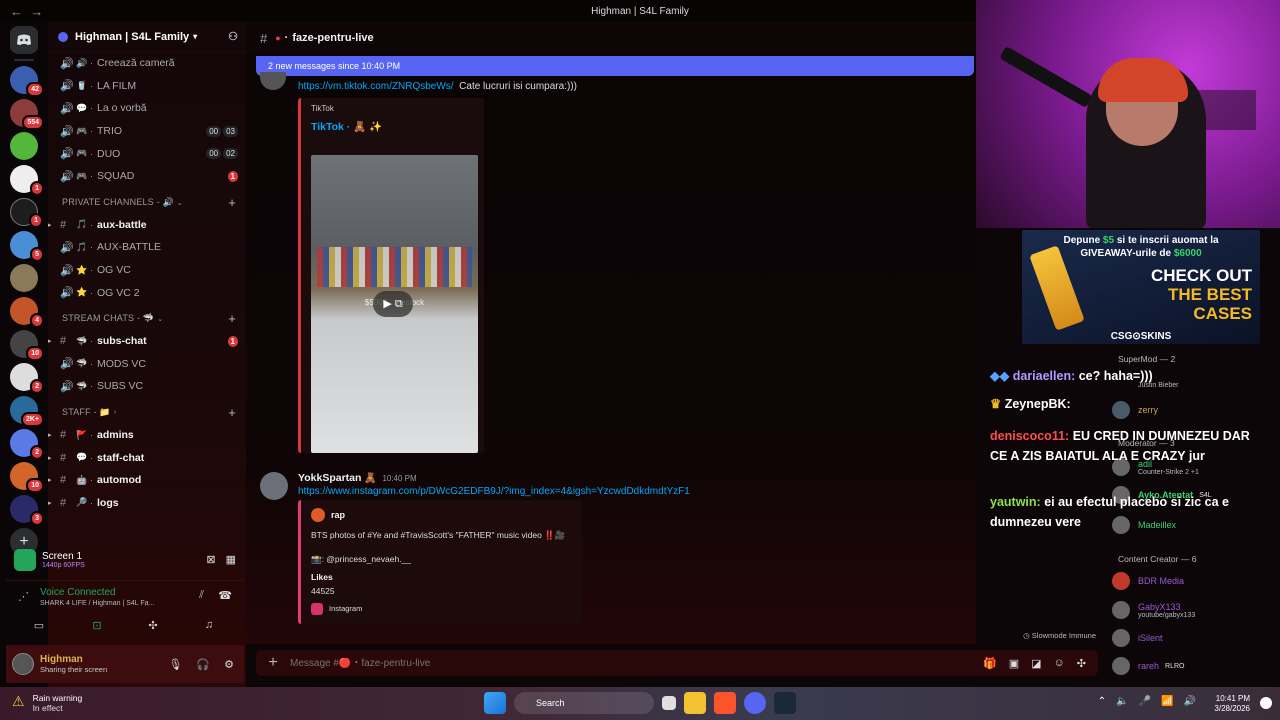 This screenshot has height=720, width=1280. I want to click on channel-header: # ● · faze-pentru-live, so click(611, 38).